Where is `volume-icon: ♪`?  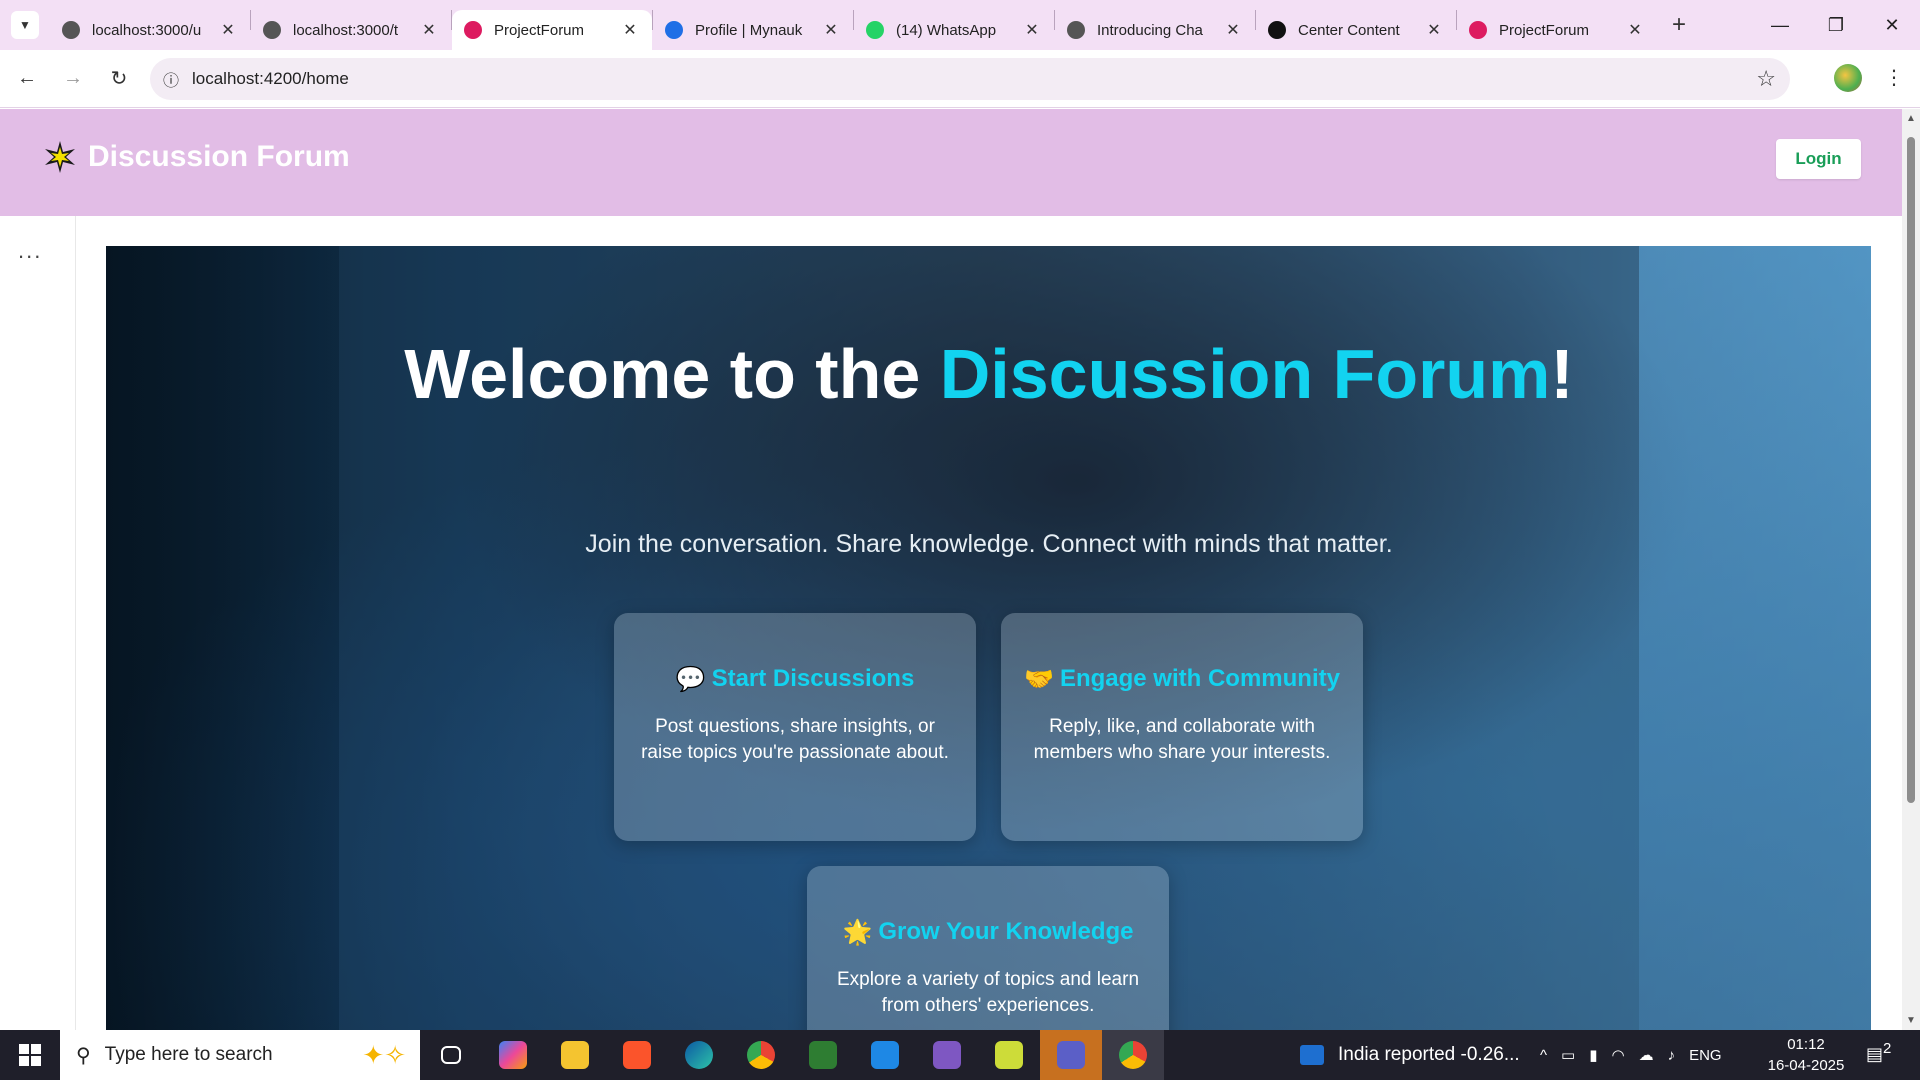
volume-icon: ♪ is located at coordinates (1672, 1055).